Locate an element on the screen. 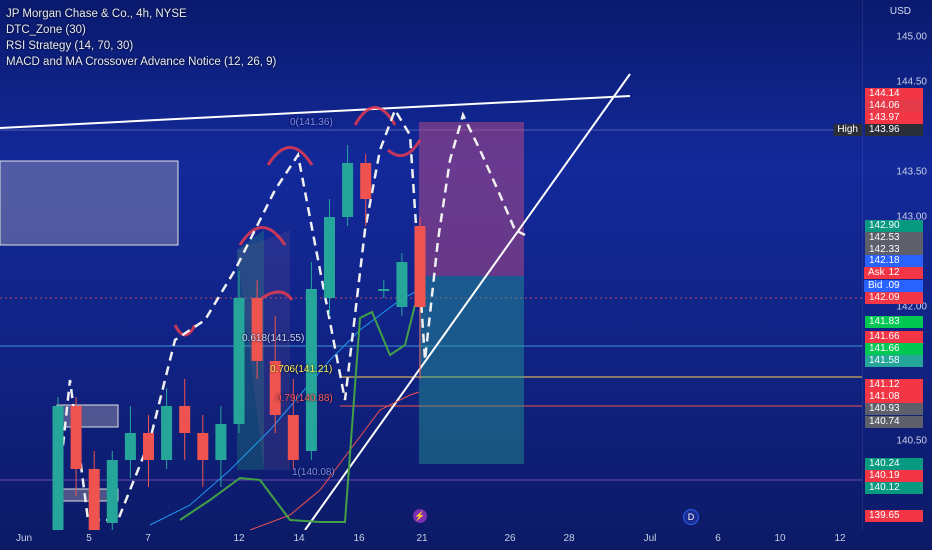  fib-level-0: 0(141.36) is located at coordinates (311, 122).